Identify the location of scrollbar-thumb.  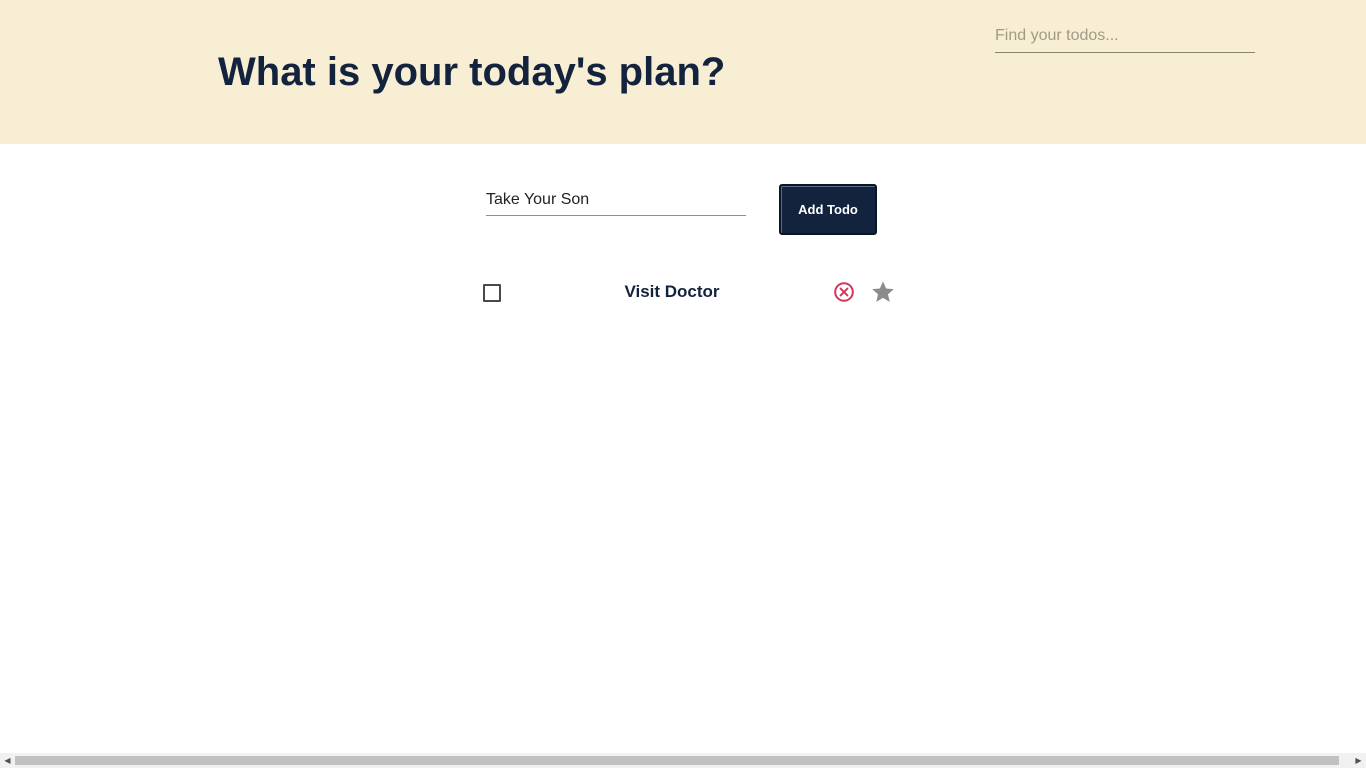
(677, 760).